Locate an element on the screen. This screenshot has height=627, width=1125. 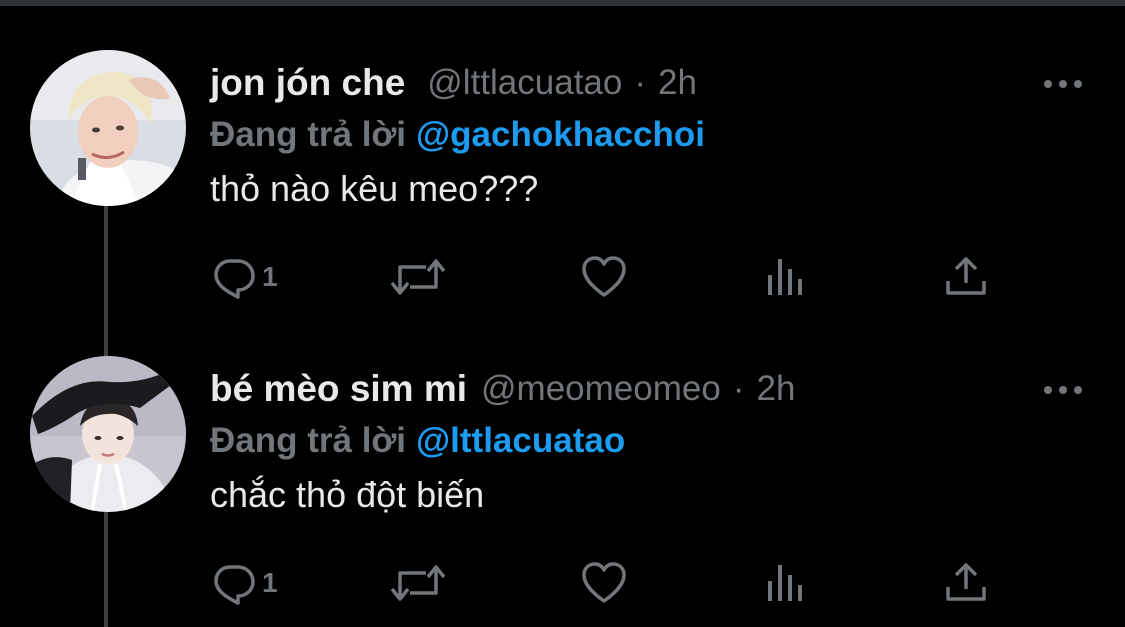
user-handle: @lttlacuatao is located at coordinates (524, 83).